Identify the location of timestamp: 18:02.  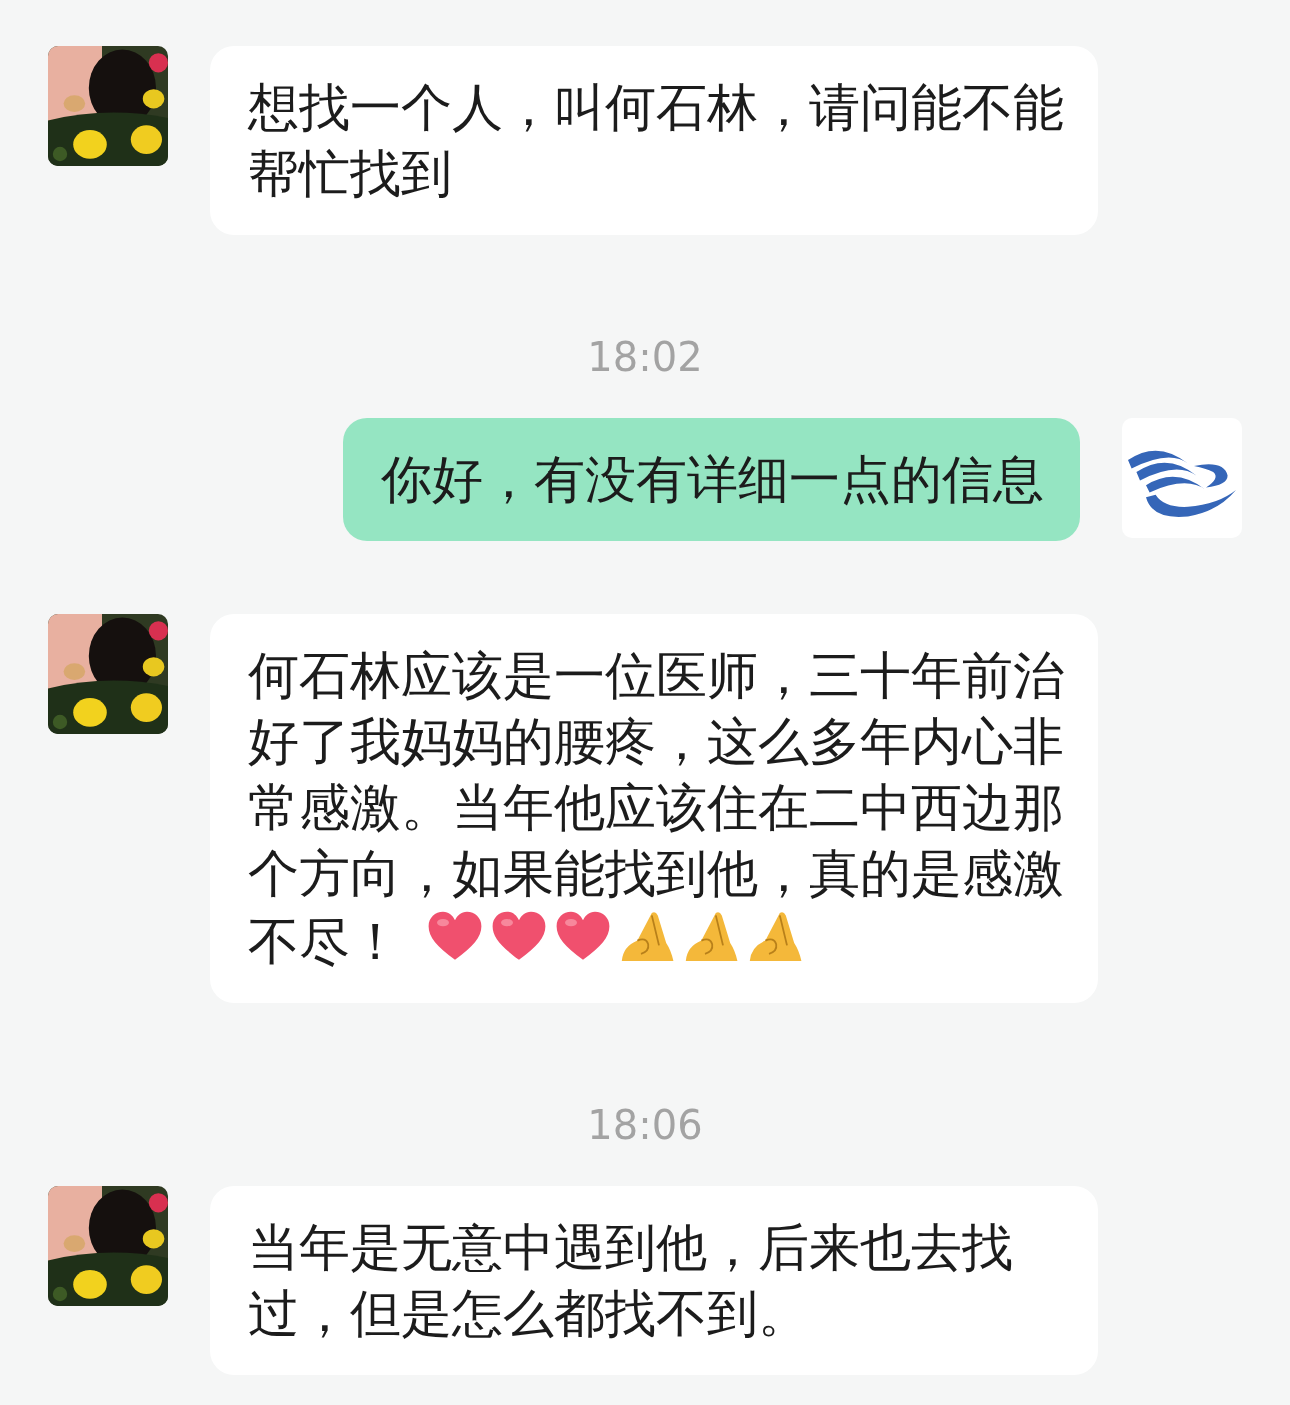
(645, 357).